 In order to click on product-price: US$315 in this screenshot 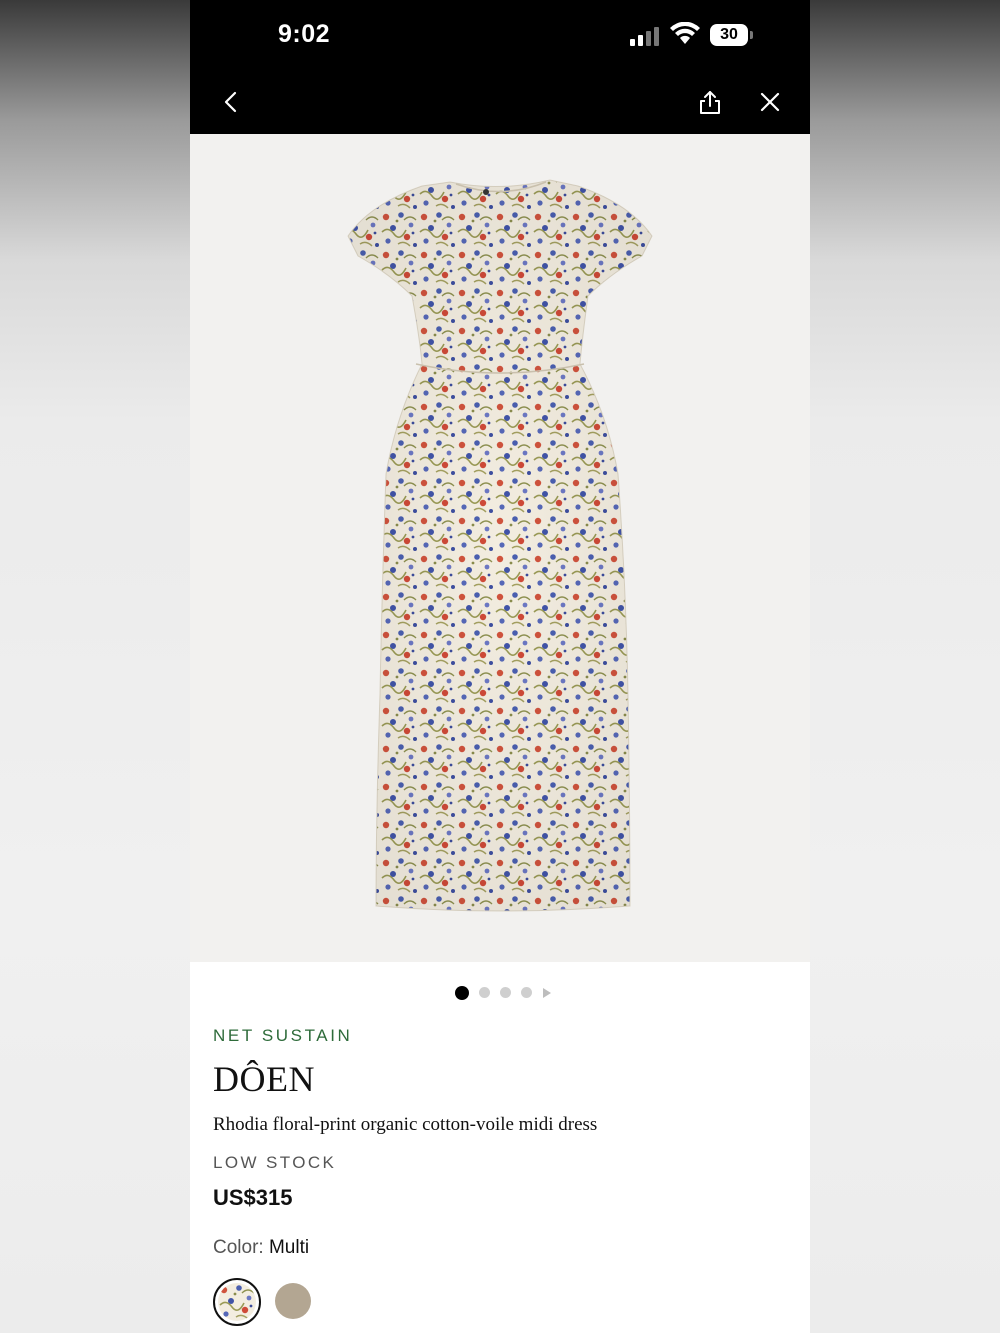, I will do `click(253, 1197)`.